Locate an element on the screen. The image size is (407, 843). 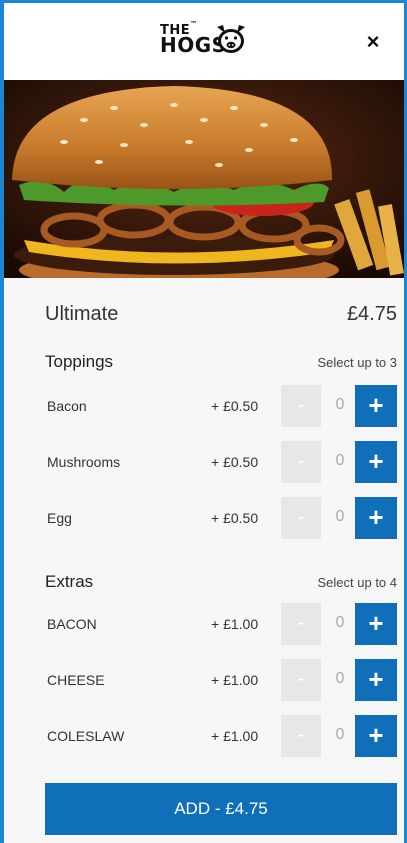
option-label: Mushrooms is located at coordinates (84, 462).